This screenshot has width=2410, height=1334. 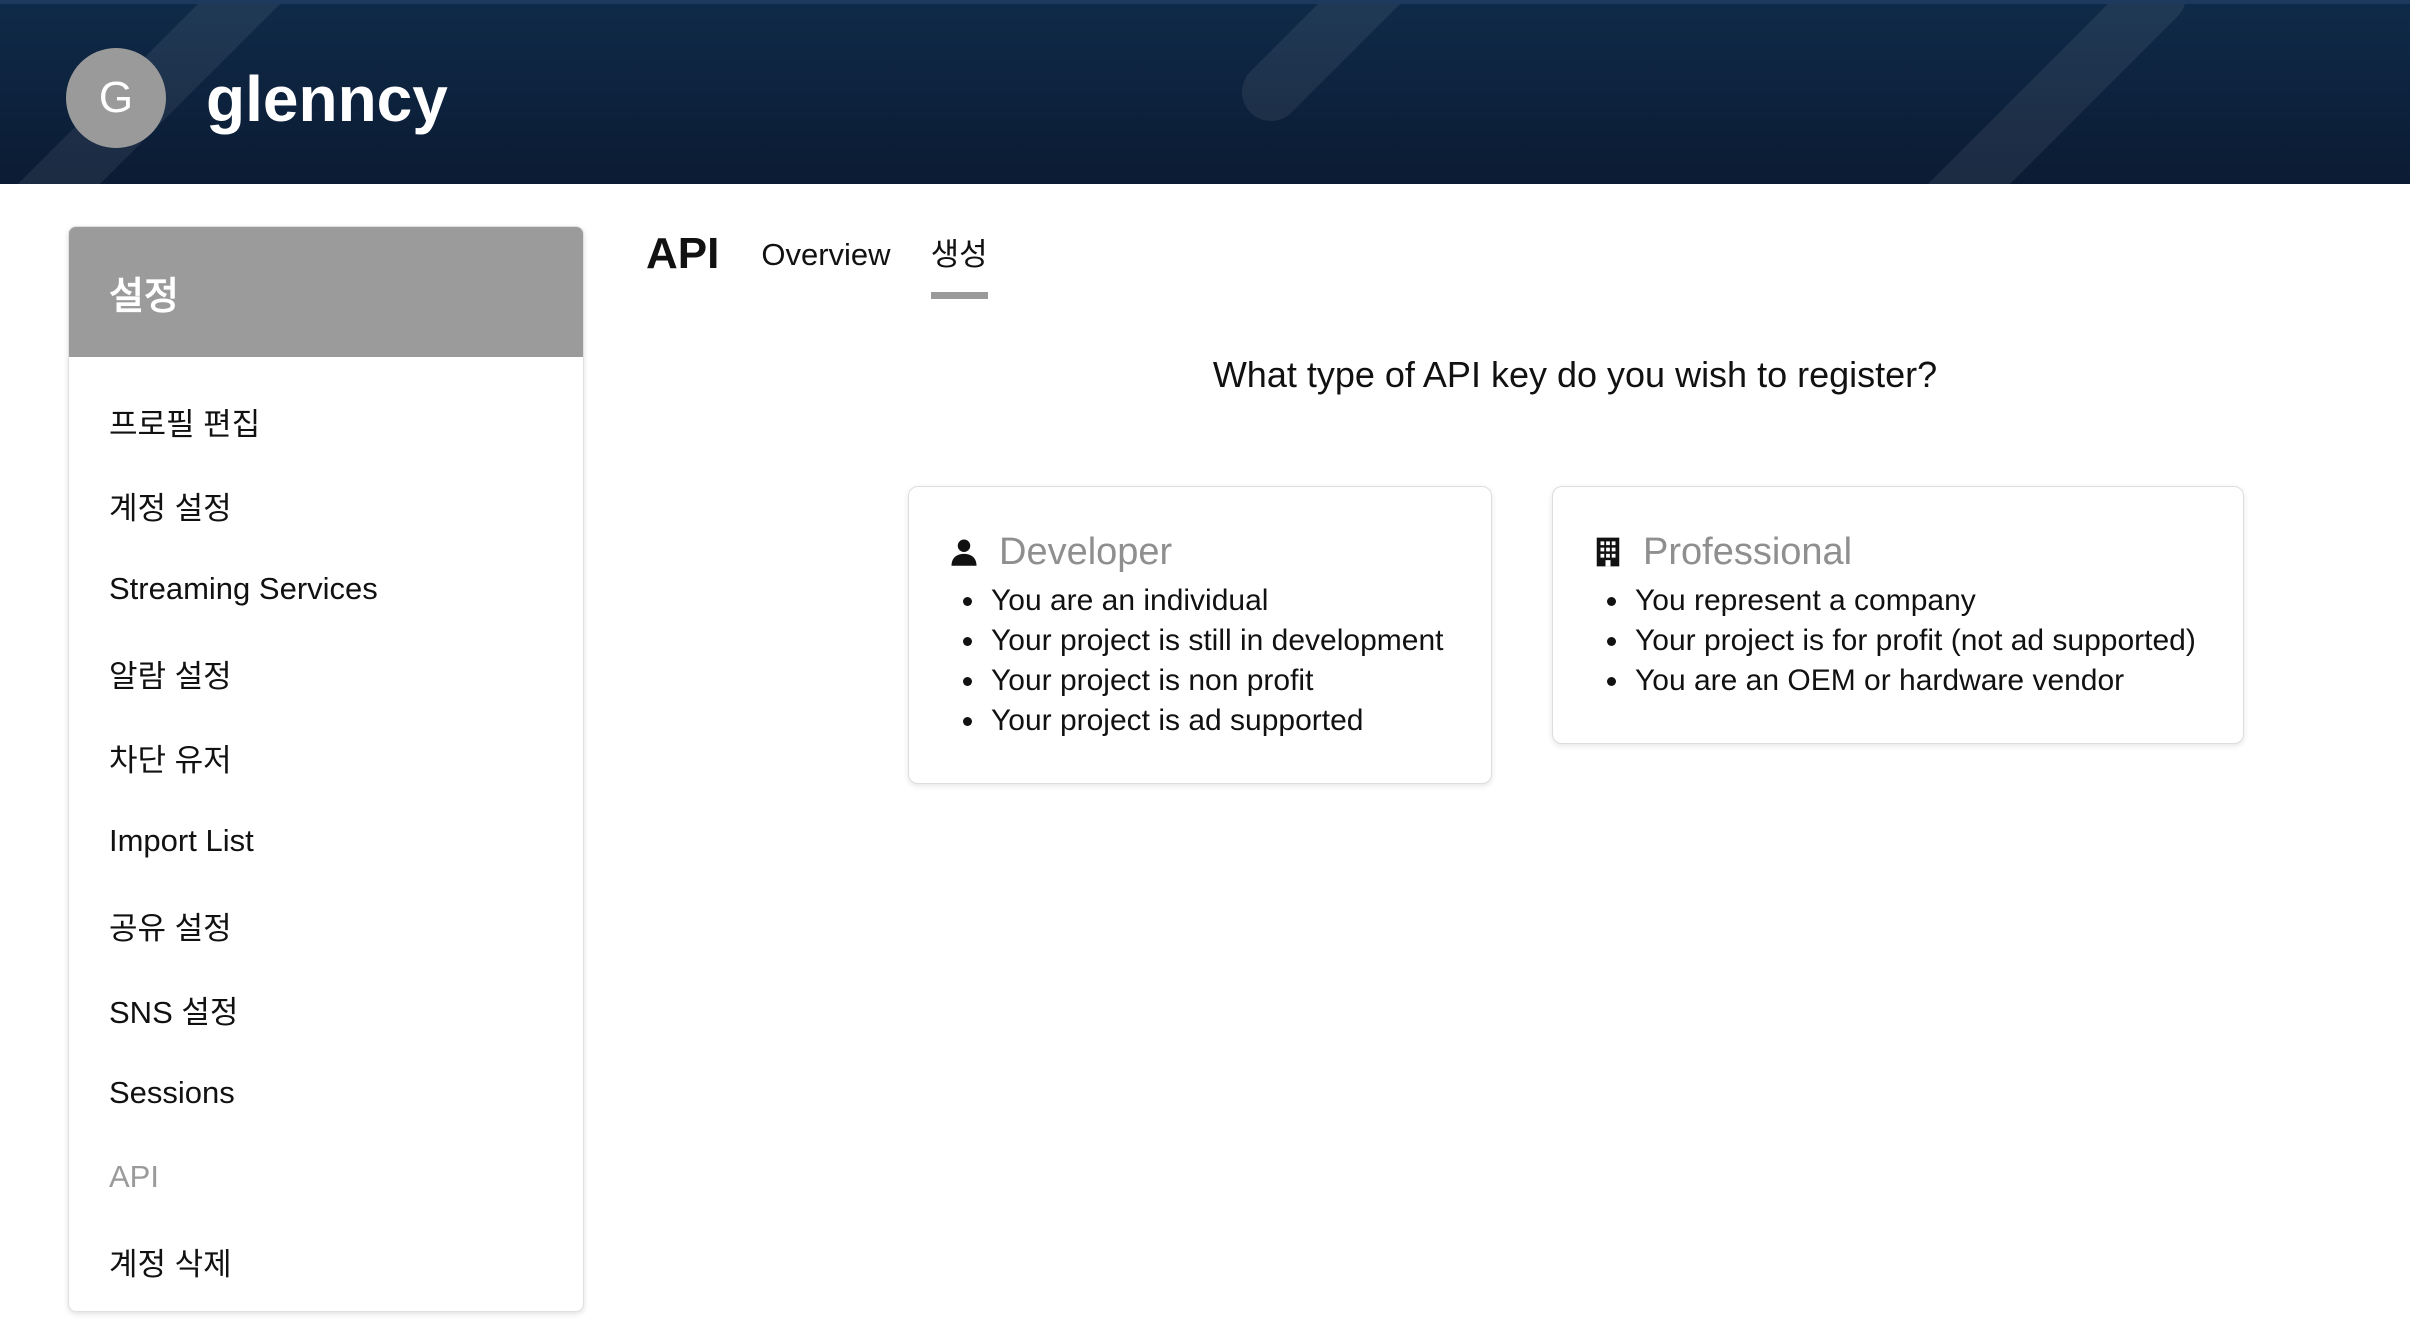 I want to click on sidebar-title: 설정, so click(x=326, y=292).